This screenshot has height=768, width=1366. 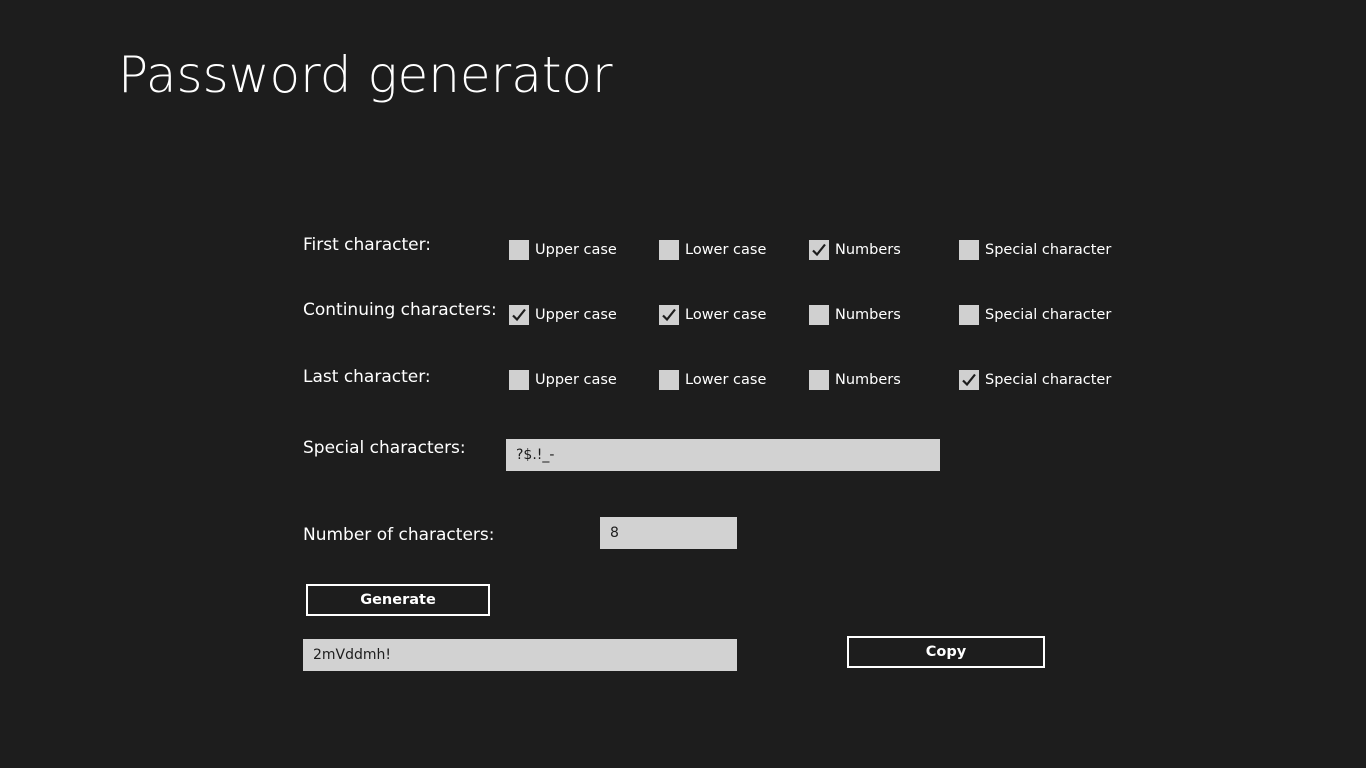 I want to click on first-special-character-checkbox: Special character, so click(x=1035, y=250).